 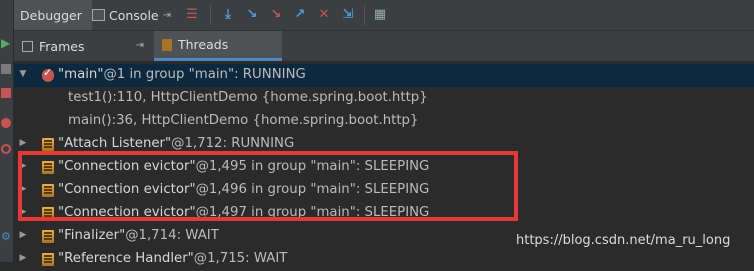 I want to click on pause-icon, so click(x=6, y=69).